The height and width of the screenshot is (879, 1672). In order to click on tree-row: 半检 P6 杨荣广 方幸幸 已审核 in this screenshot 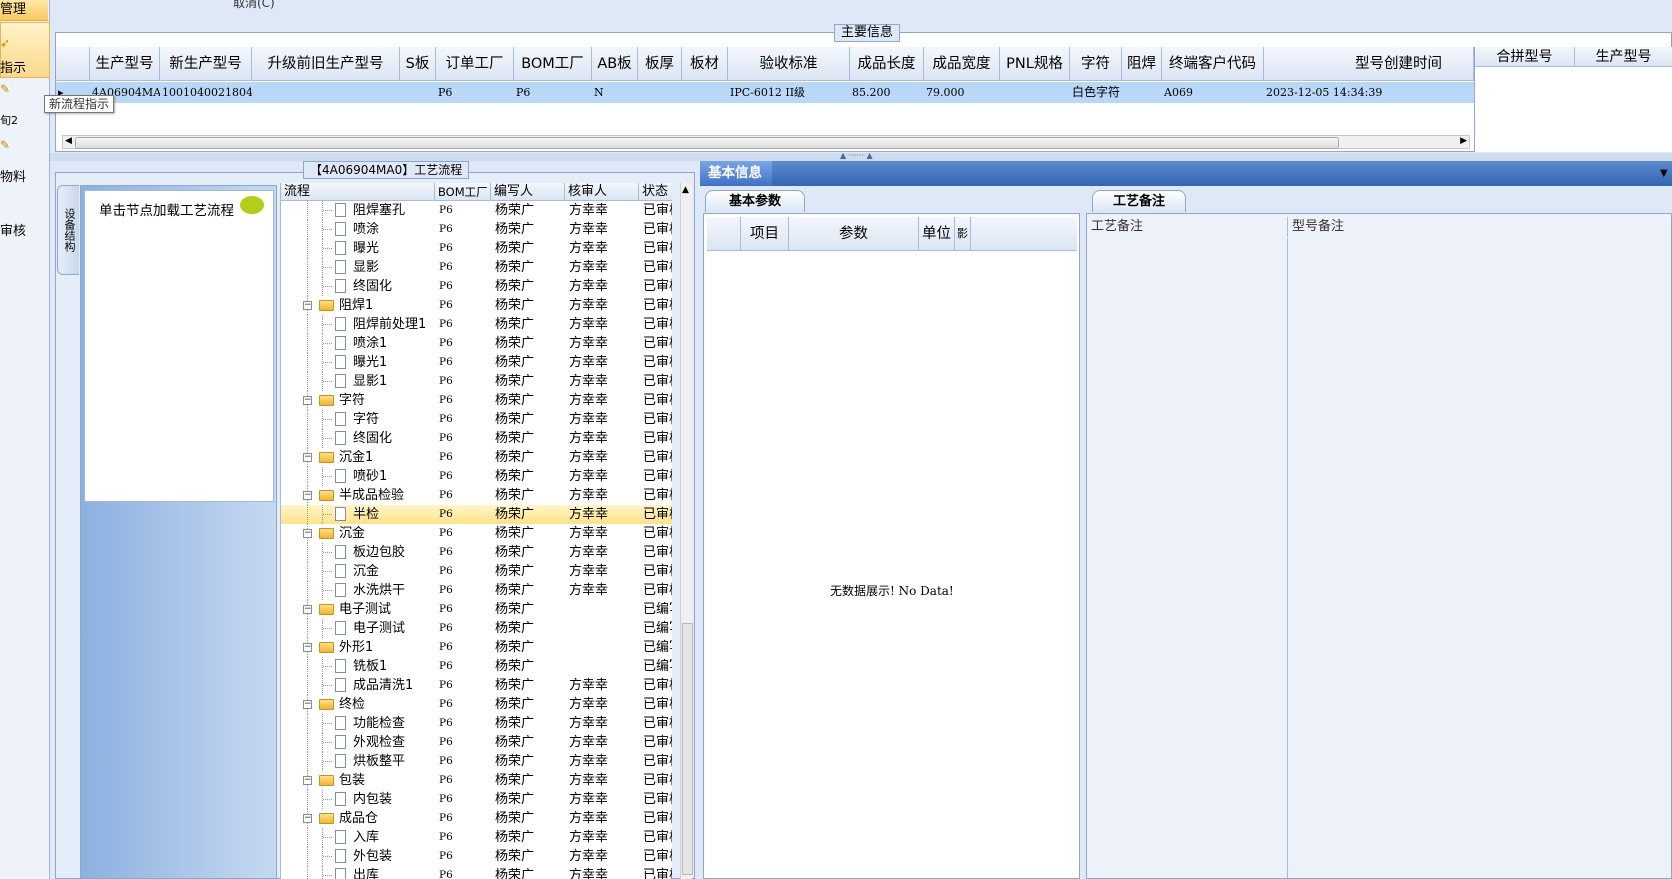, I will do `click(476, 514)`.